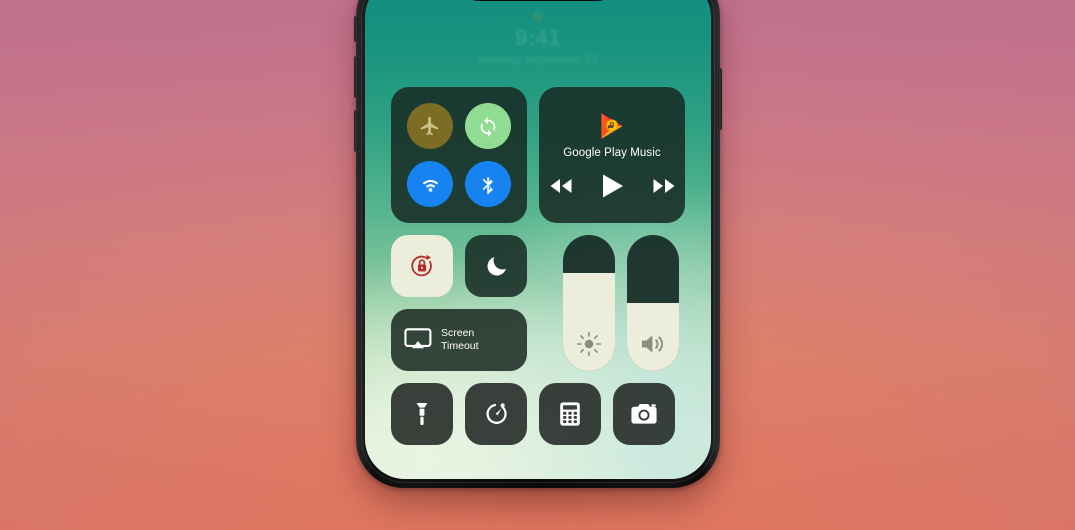 Image resolution: width=1075 pixels, height=530 pixels. I want to click on flashlight-icon, so click(422, 414).